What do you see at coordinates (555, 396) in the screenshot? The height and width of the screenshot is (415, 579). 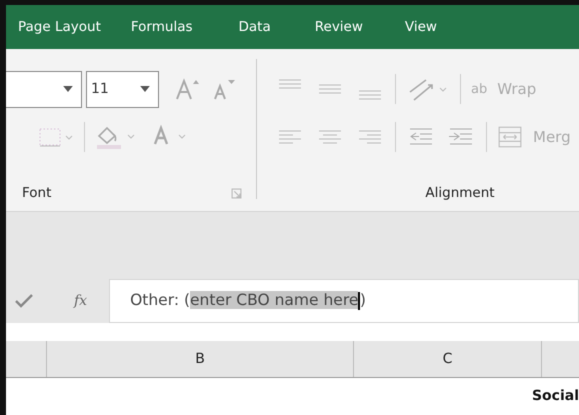 I see `table-cell: Social` at bounding box center [555, 396].